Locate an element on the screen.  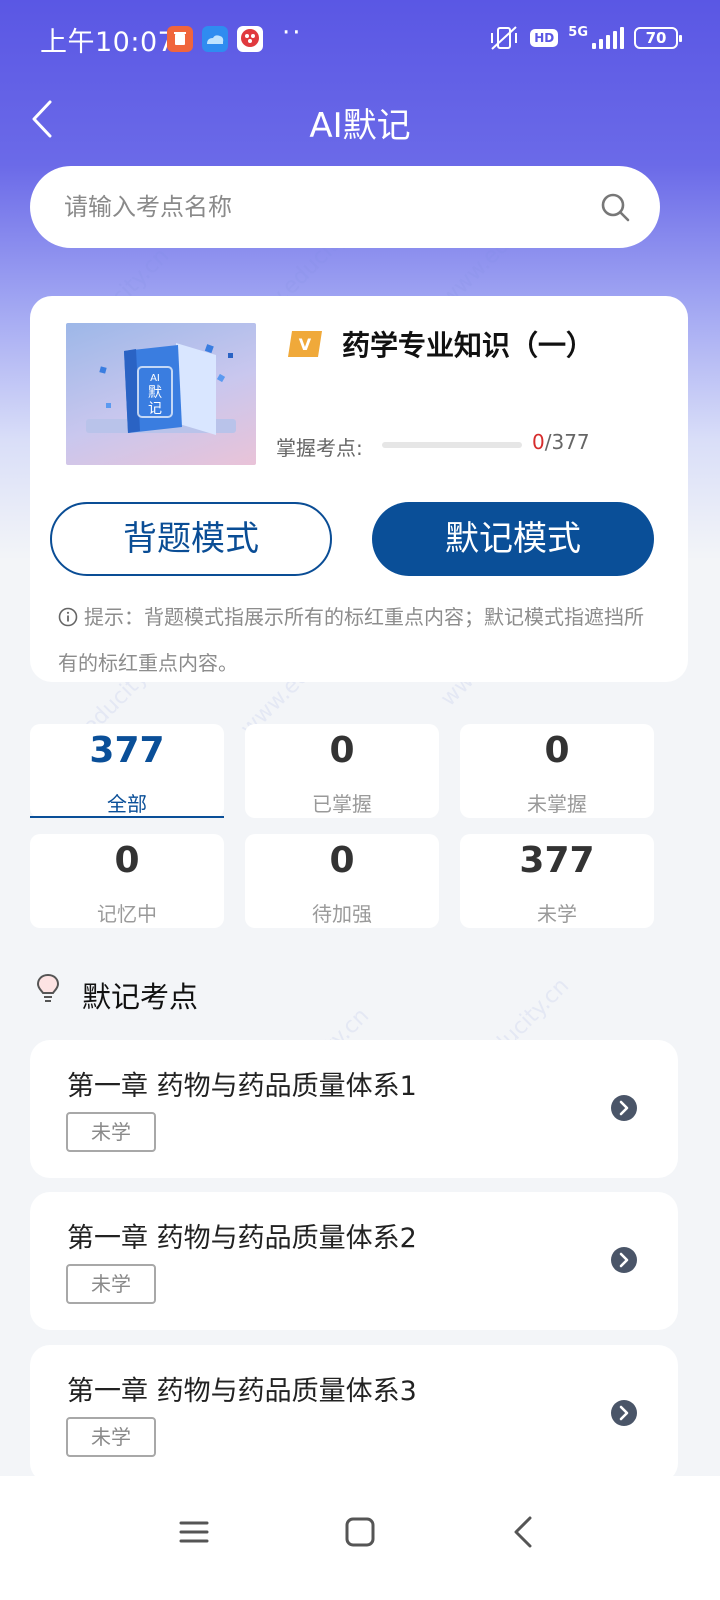
status-indicators: HD 5G 70 is located at coordinates (585, 38).